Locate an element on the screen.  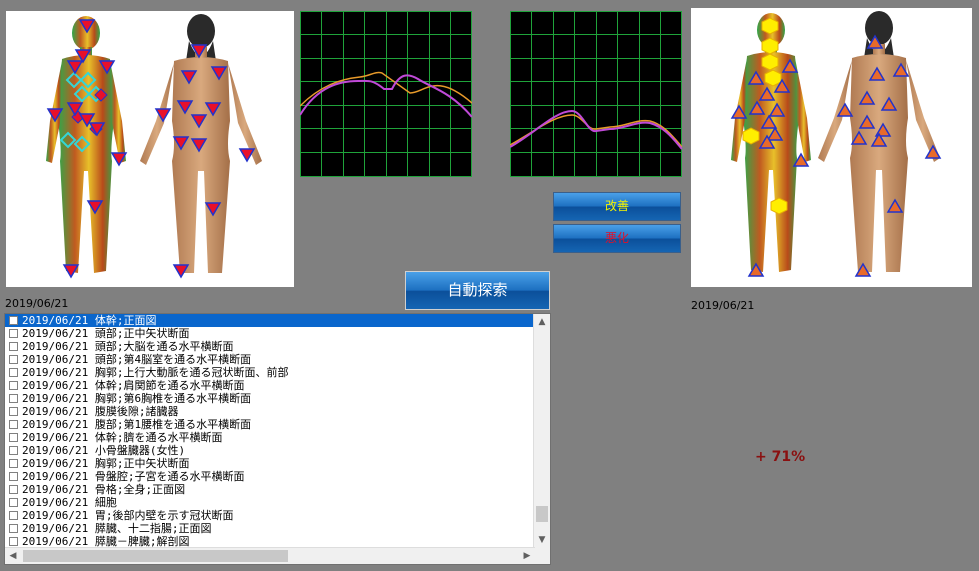
list-item-label: 2019/06/21 頭部;正中矢状断面 is located at coordinates (106, 333).